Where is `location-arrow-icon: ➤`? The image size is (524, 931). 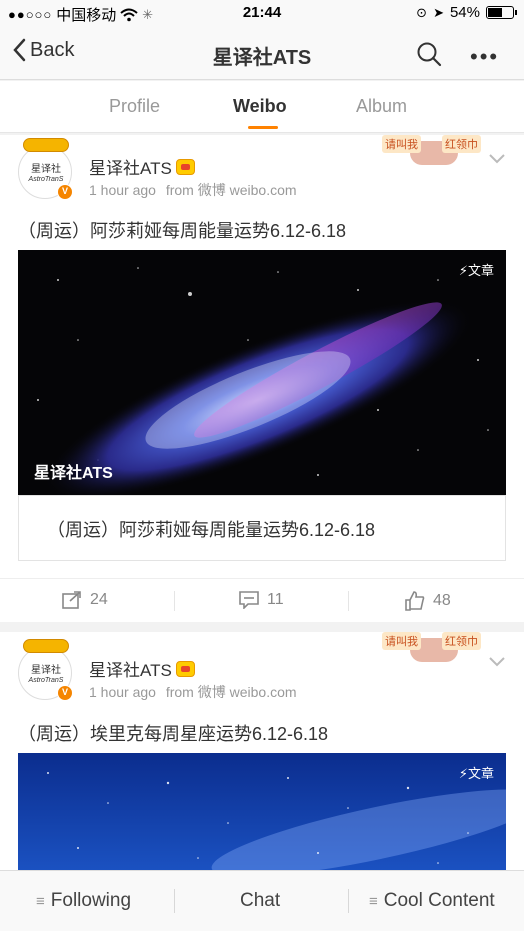 location-arrow-icon: ➤ is located at coordinates (438, 12).